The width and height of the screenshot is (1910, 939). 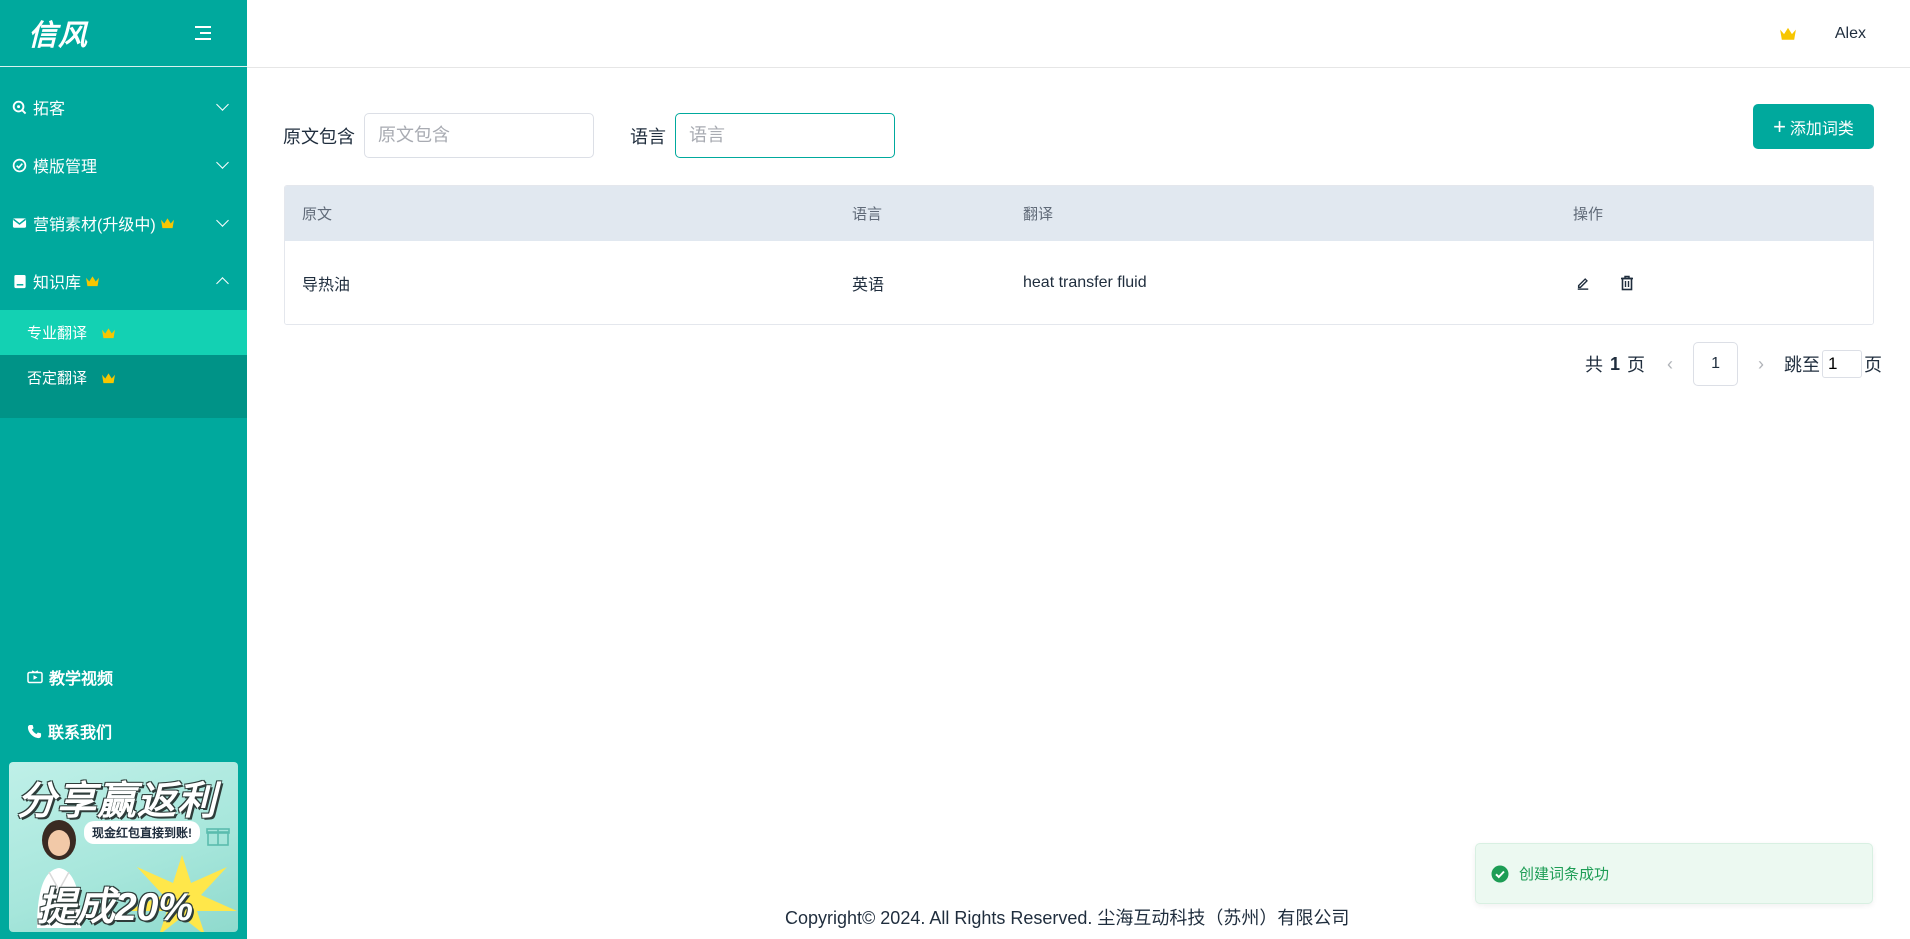 What do you see at coordinates (123, 377) in the screenshot?
I see `sidebar-item-negative-translation: 否定翻译` at bounding box center [123, 377].